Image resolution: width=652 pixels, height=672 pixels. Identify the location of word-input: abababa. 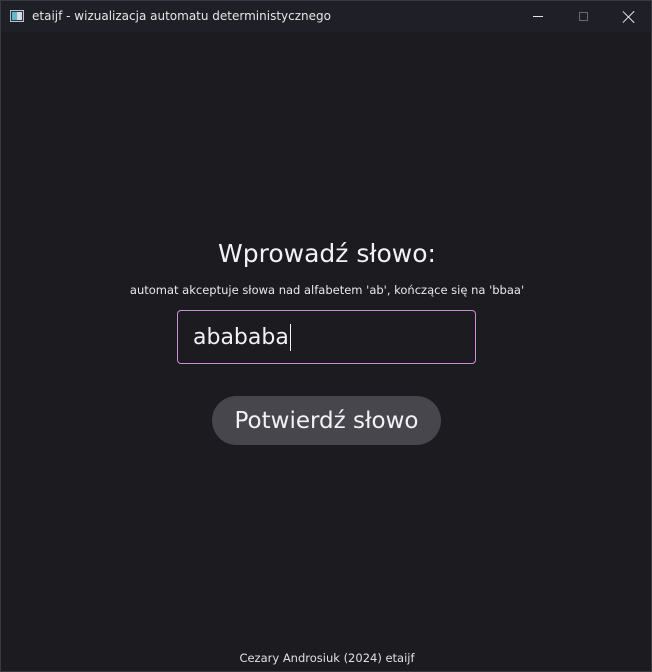
(326, 337).